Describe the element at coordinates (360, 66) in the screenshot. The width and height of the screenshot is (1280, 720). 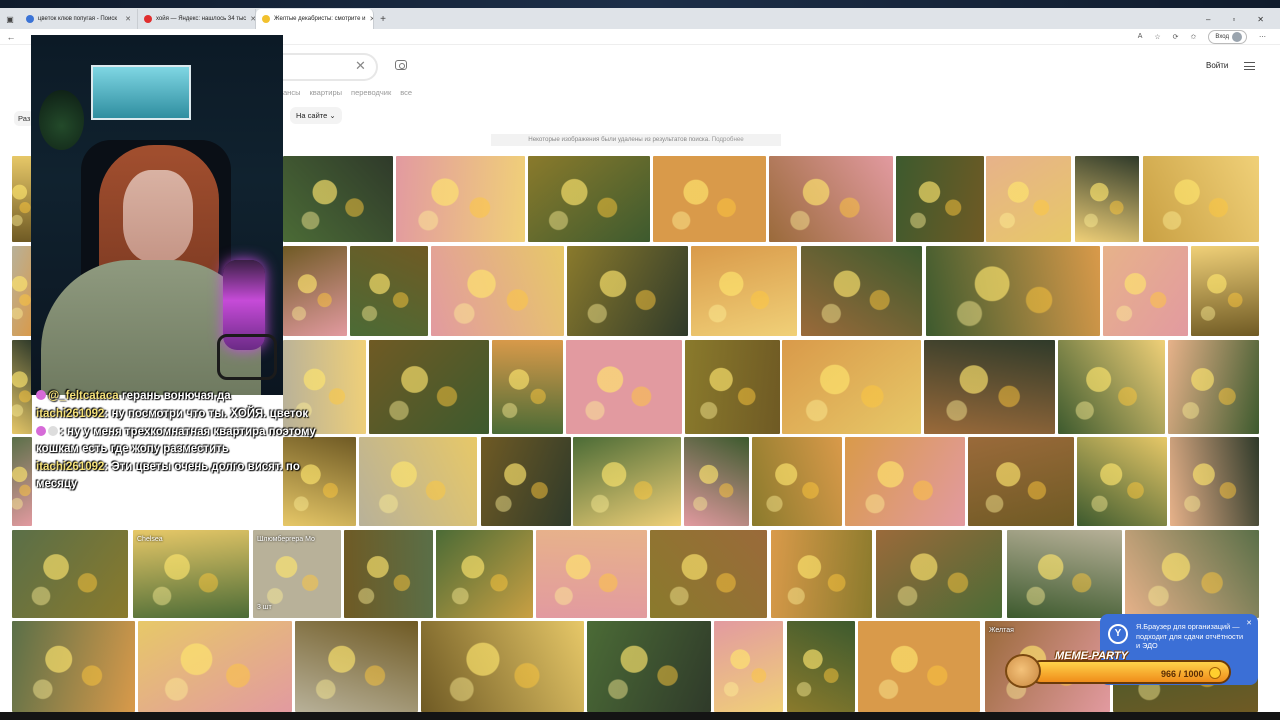
I see `clear-search-icon: ✕` at that location.